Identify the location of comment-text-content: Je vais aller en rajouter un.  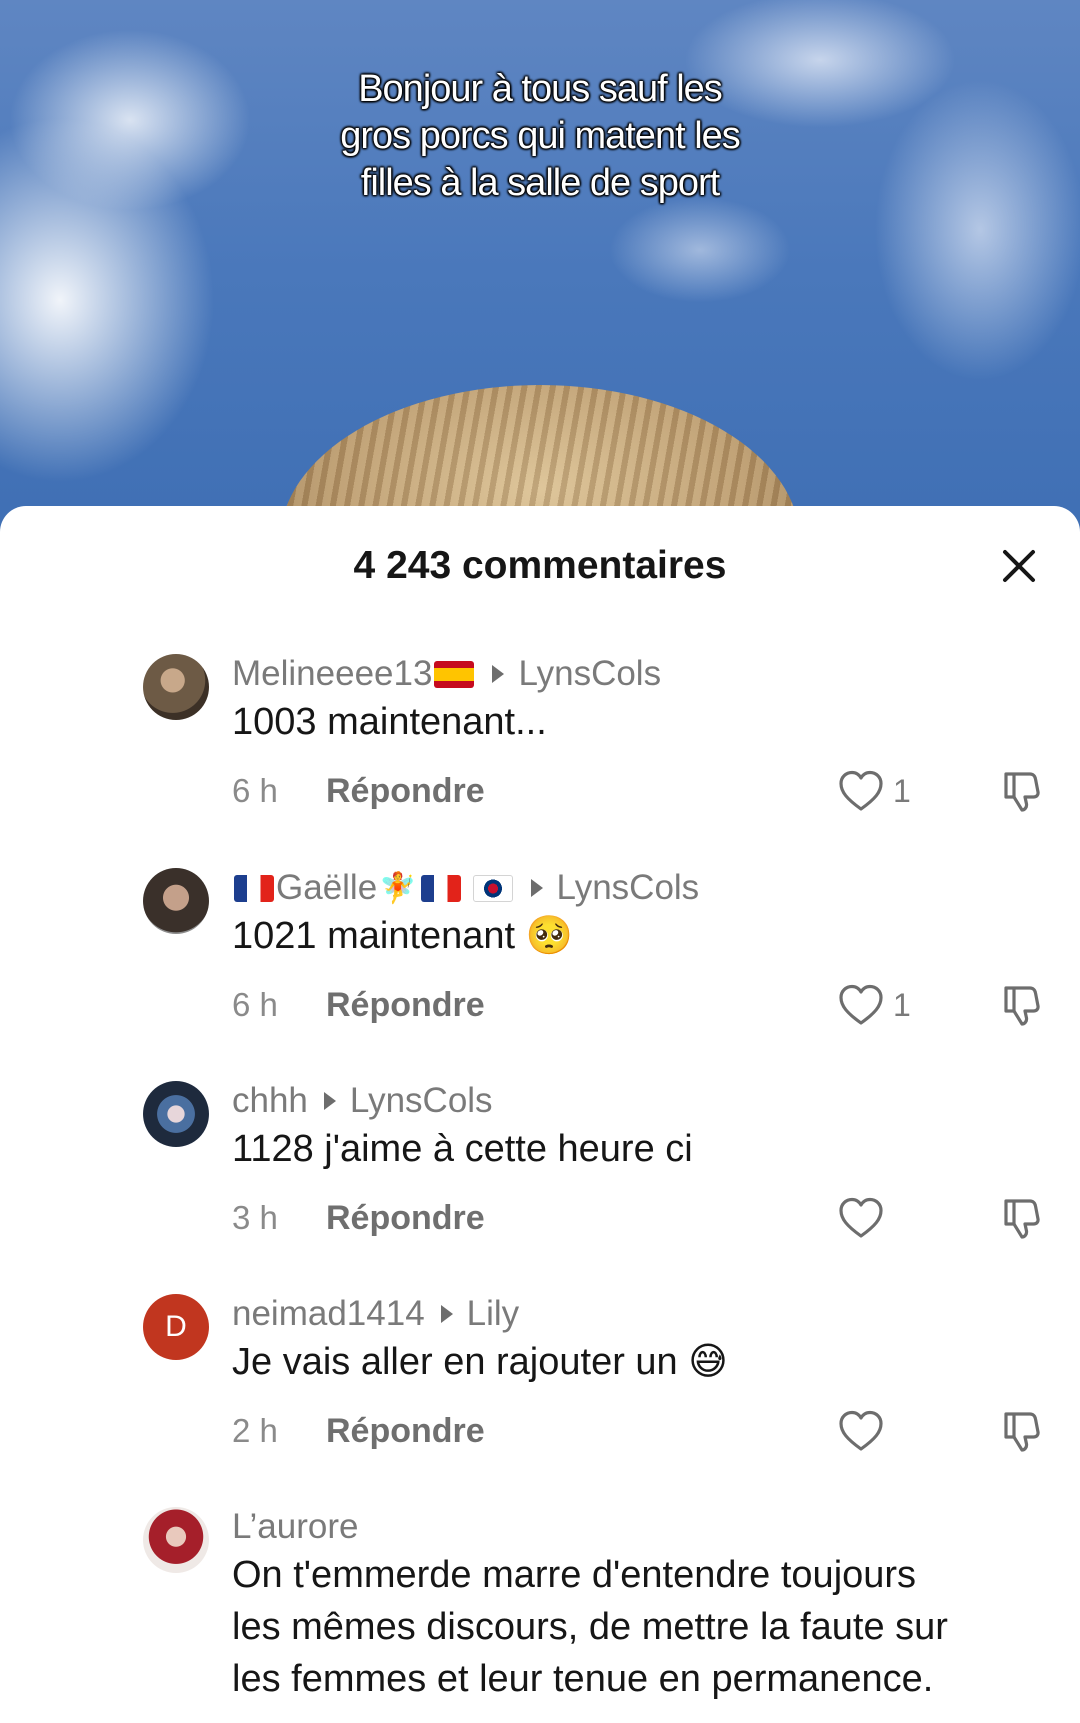
(455, 1362).